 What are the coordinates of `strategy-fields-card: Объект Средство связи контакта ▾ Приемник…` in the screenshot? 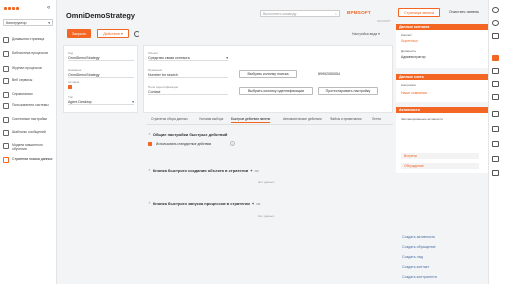 It's located at (268, 79).